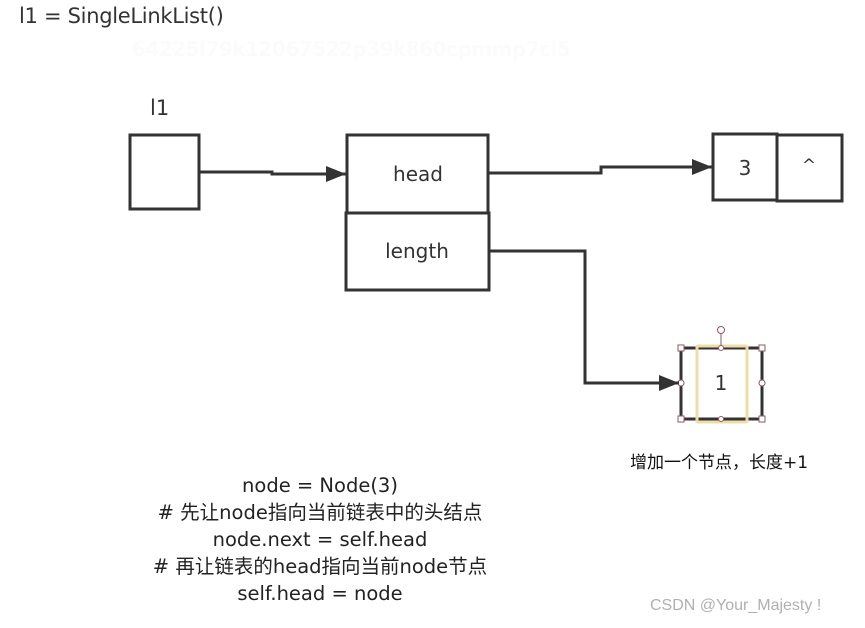 This screenshot has width=865, height=628. What do you see at coordinates (762, 348) in the screenshot?
I see `resize-handle-top-right` at bounding box center [762, 348].